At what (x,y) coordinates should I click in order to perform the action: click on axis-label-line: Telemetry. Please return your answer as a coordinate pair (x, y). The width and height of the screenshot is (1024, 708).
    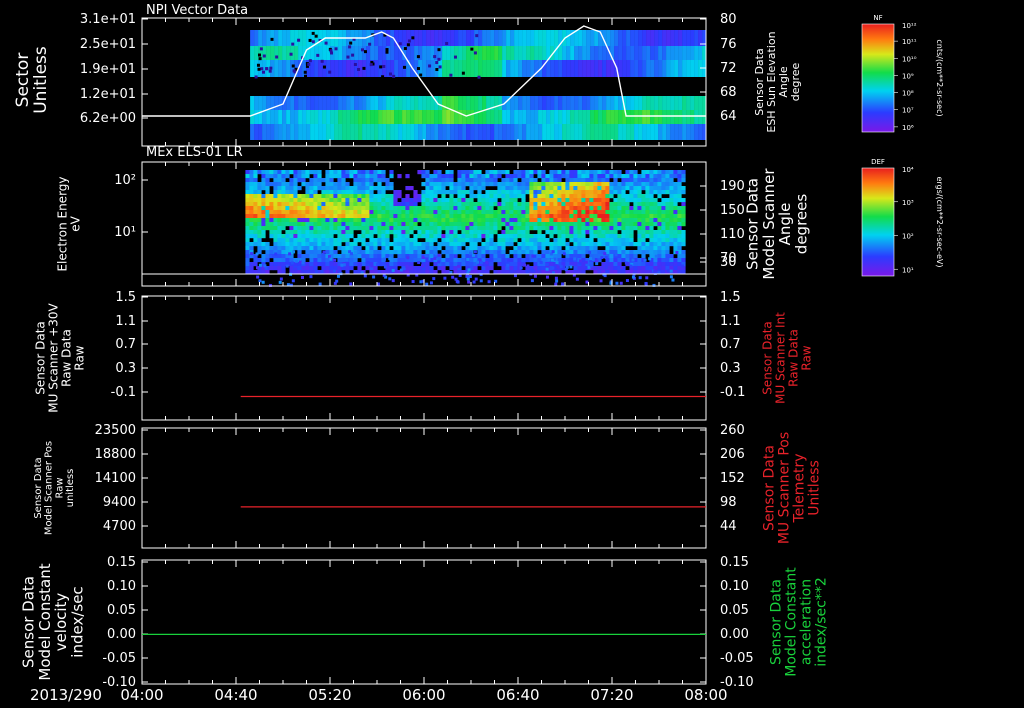
    Looking at the image, I should click on (800, 488).